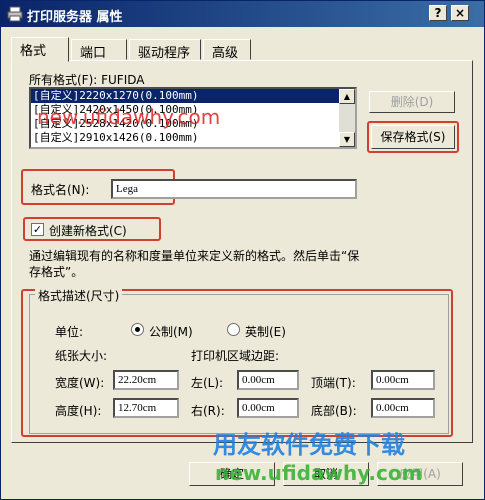 The image size is (485, 500). I want to click on bottom-margin-input: 0.00cm, so click(403, 408).